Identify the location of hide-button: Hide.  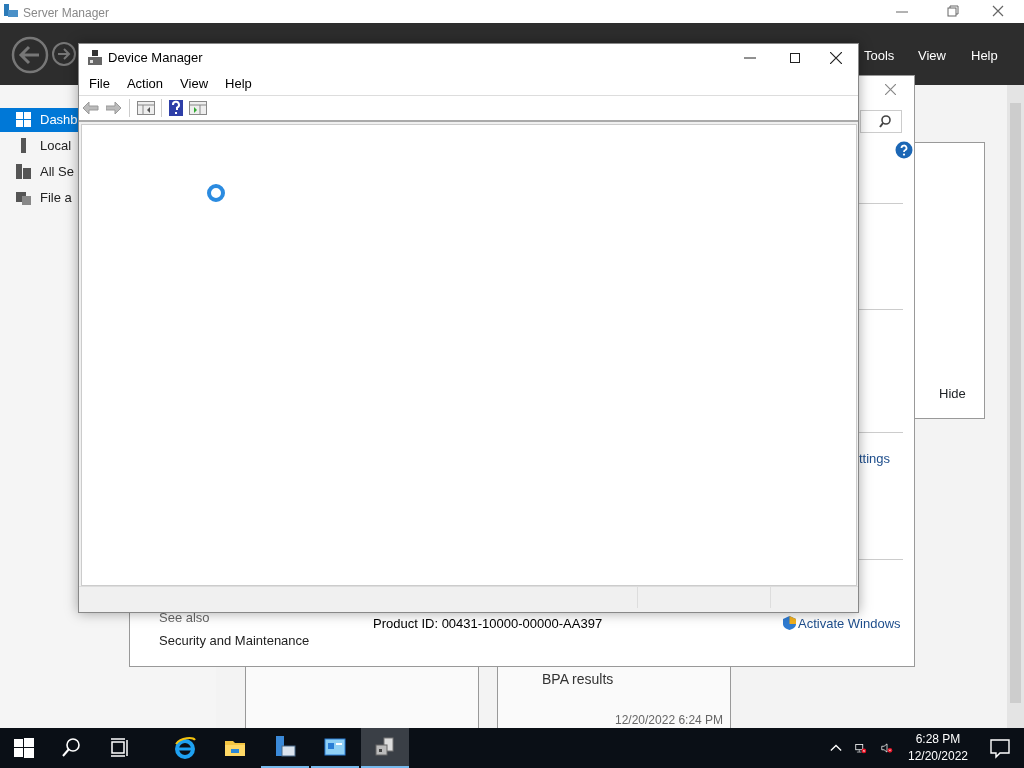
(952, 394).